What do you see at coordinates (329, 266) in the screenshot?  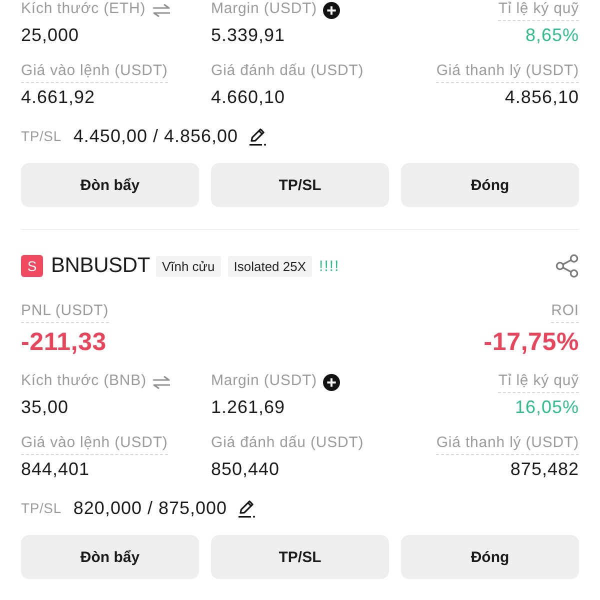 I see `risk-indicator: !!!!` at bounding box center [329, 266].